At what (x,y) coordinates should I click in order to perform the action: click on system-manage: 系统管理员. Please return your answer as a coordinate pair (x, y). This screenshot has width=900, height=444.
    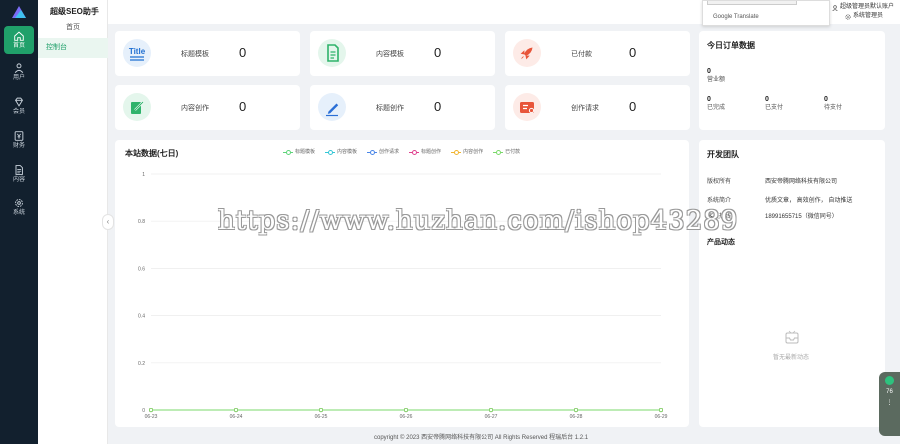
    Looking at the image, I should click on (863, 16).